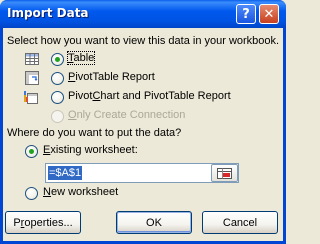 The image size is (320, 244). What do you see at coordinates (81, 58) in the screenshot?
I see `view-table-label: Table` at bounding box center [81, 58].